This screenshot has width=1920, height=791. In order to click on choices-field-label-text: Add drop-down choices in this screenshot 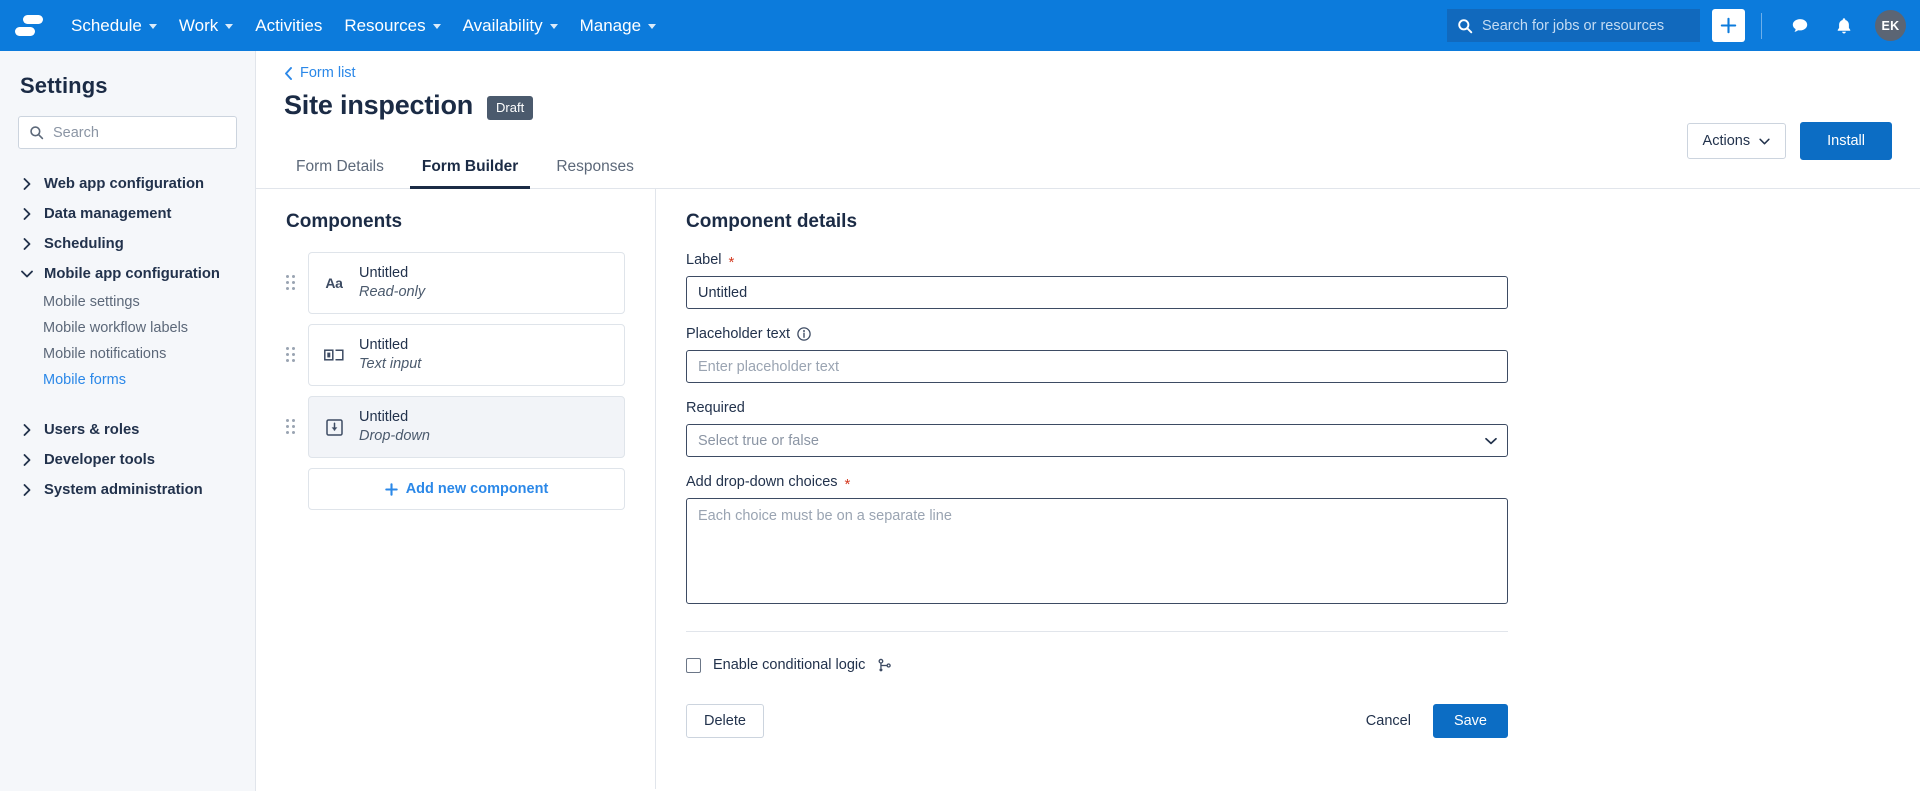, I will do `click(762, 482)`.